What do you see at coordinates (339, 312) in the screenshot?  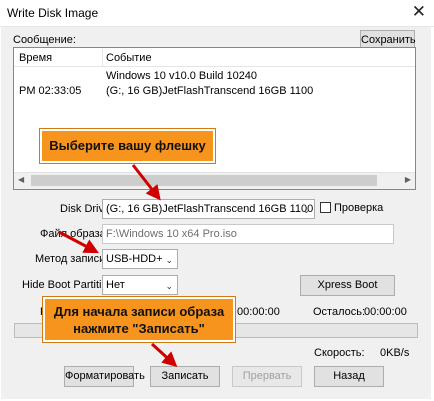 I see `remaining-label: Осталось:` at bounding box center [339, 312].